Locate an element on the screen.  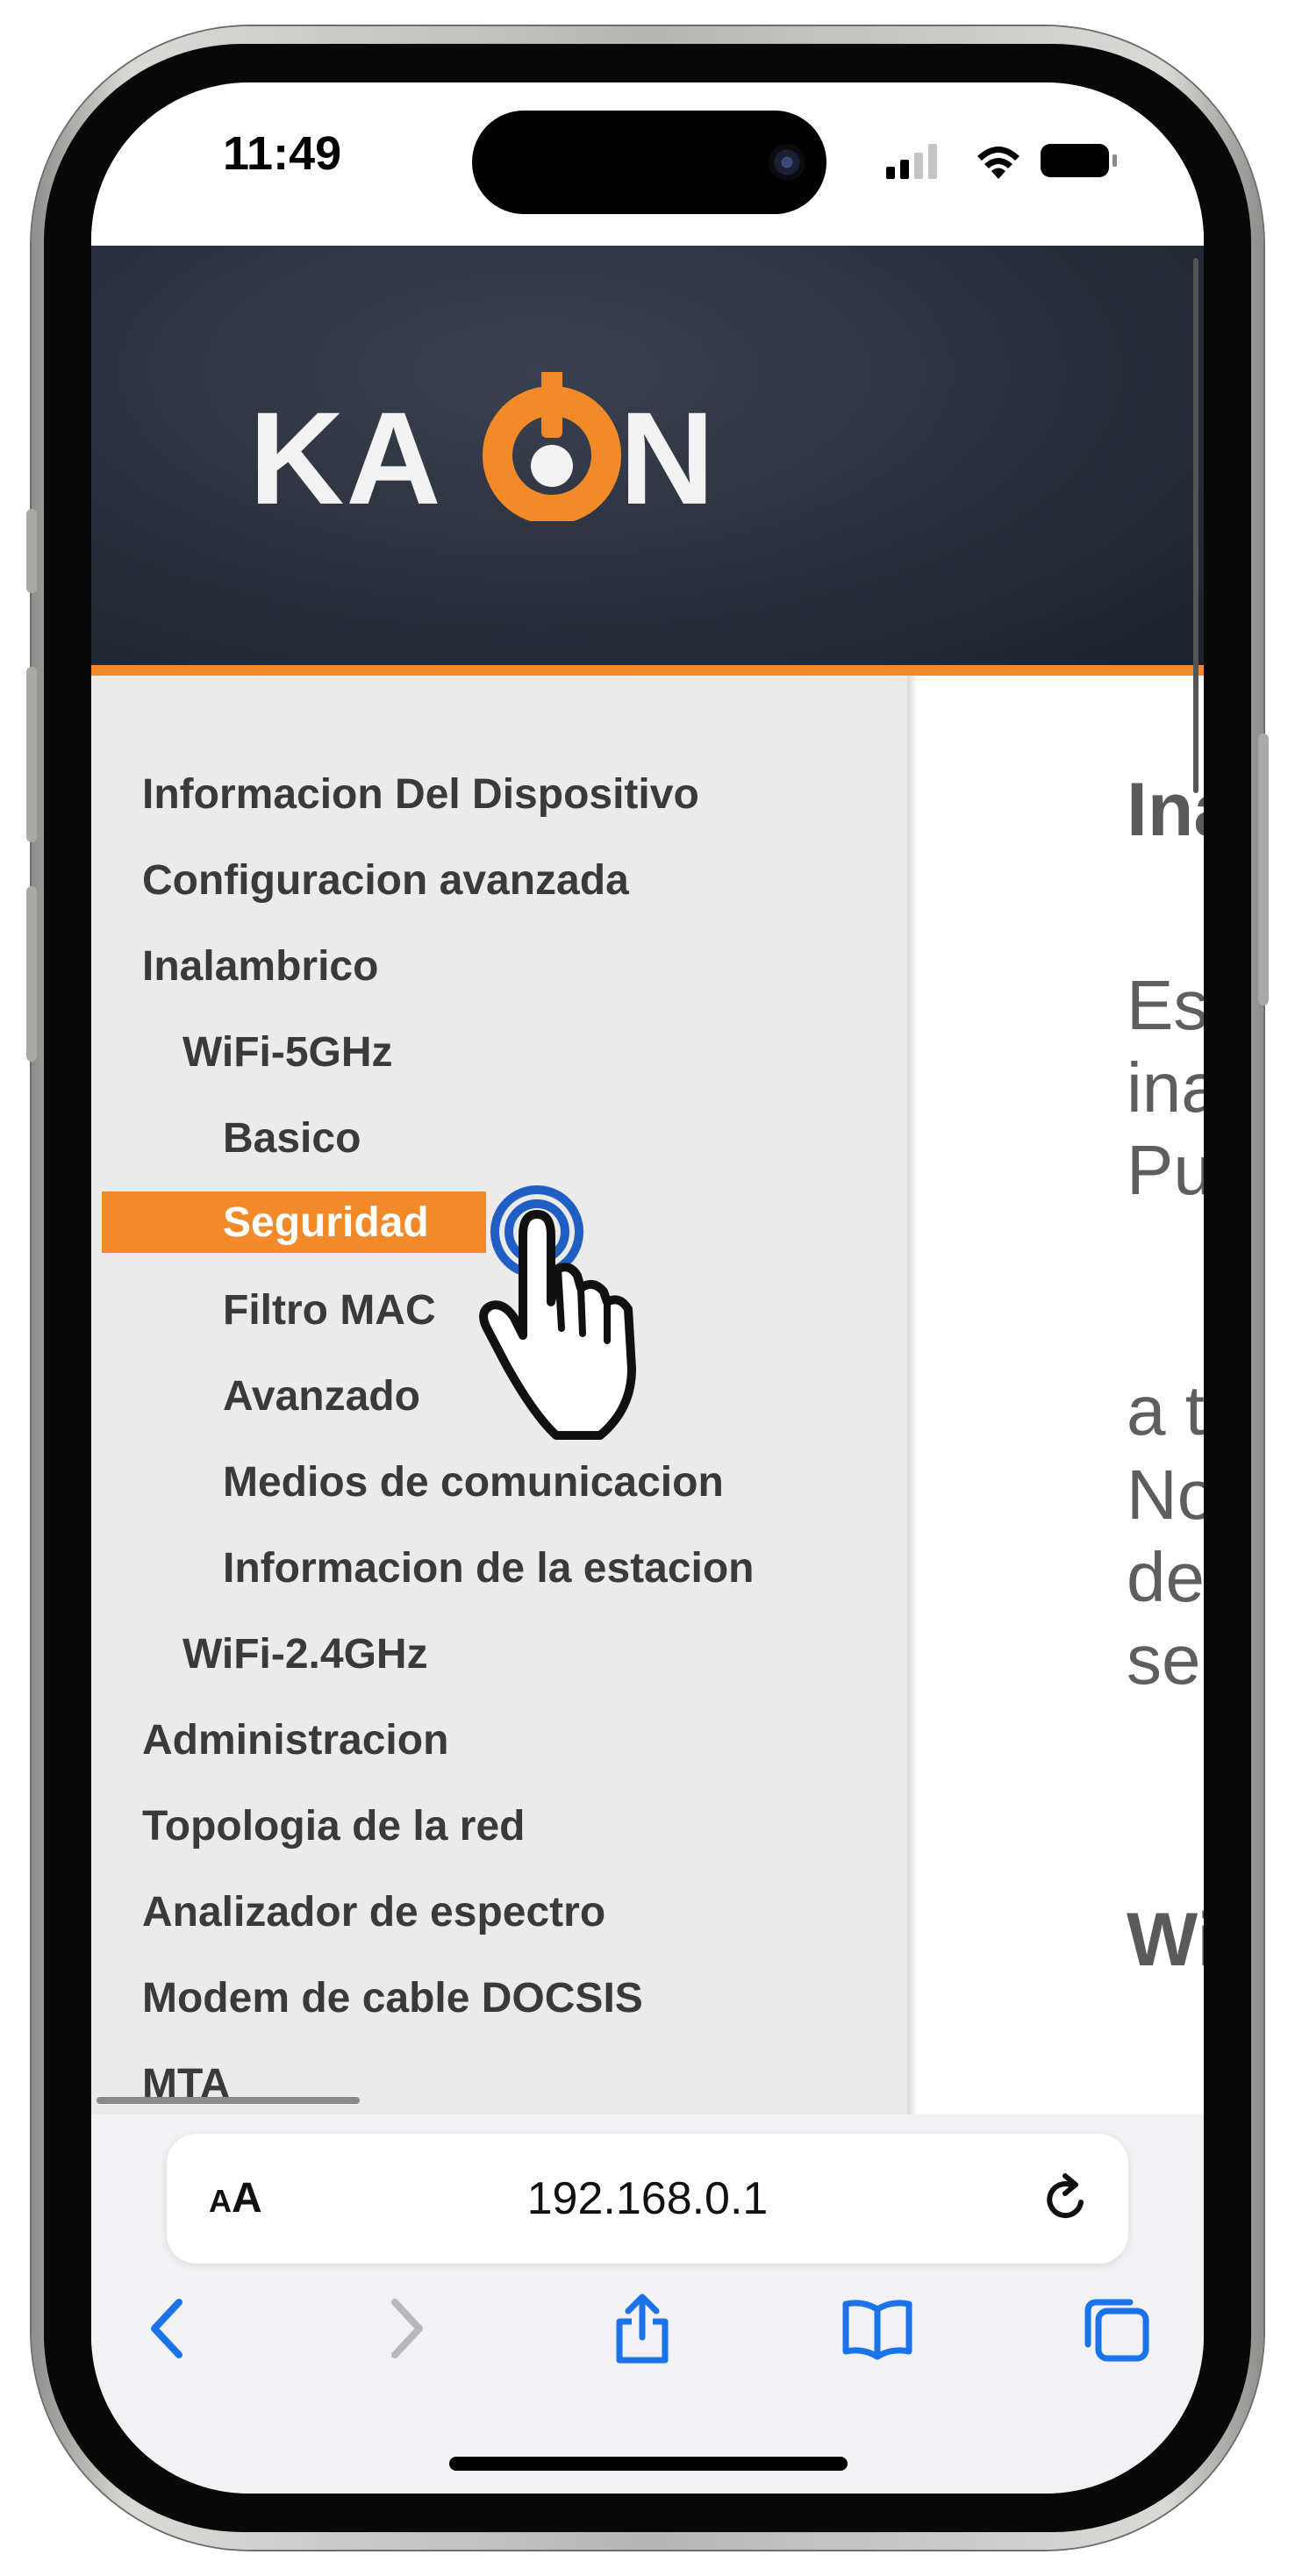
vertical-scrollbar is located at coordinates (1195, 525).